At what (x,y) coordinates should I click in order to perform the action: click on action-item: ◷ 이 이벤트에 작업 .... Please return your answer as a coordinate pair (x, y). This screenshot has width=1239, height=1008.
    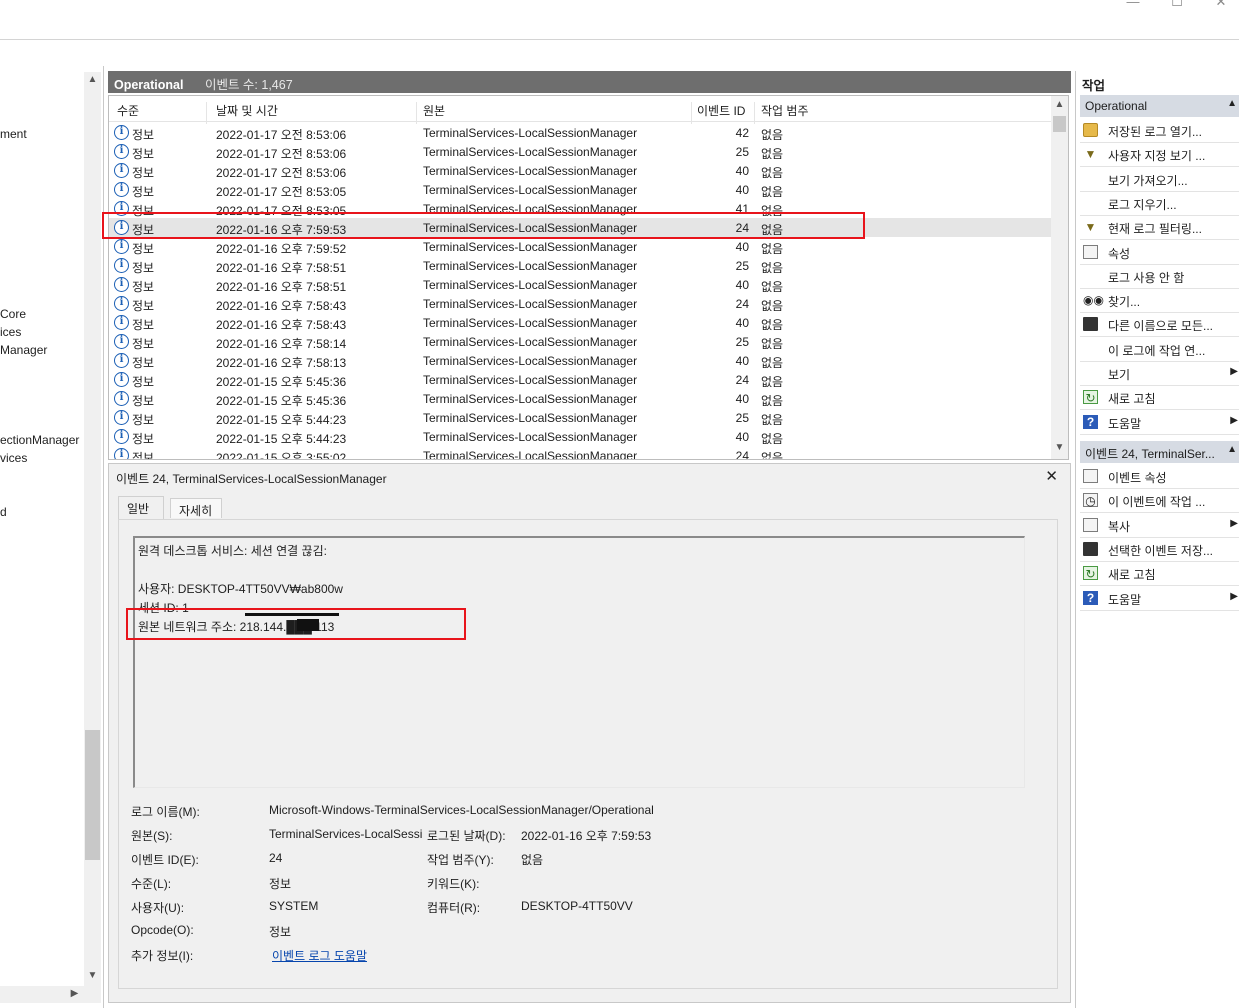
    Looking at the image, I should click on (1159, 500).